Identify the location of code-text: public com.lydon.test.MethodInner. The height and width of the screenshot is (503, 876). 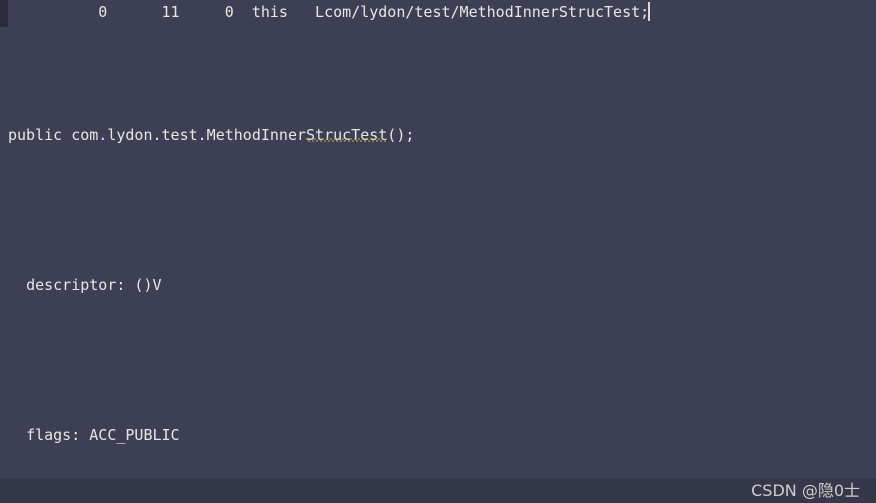
(157, 135).